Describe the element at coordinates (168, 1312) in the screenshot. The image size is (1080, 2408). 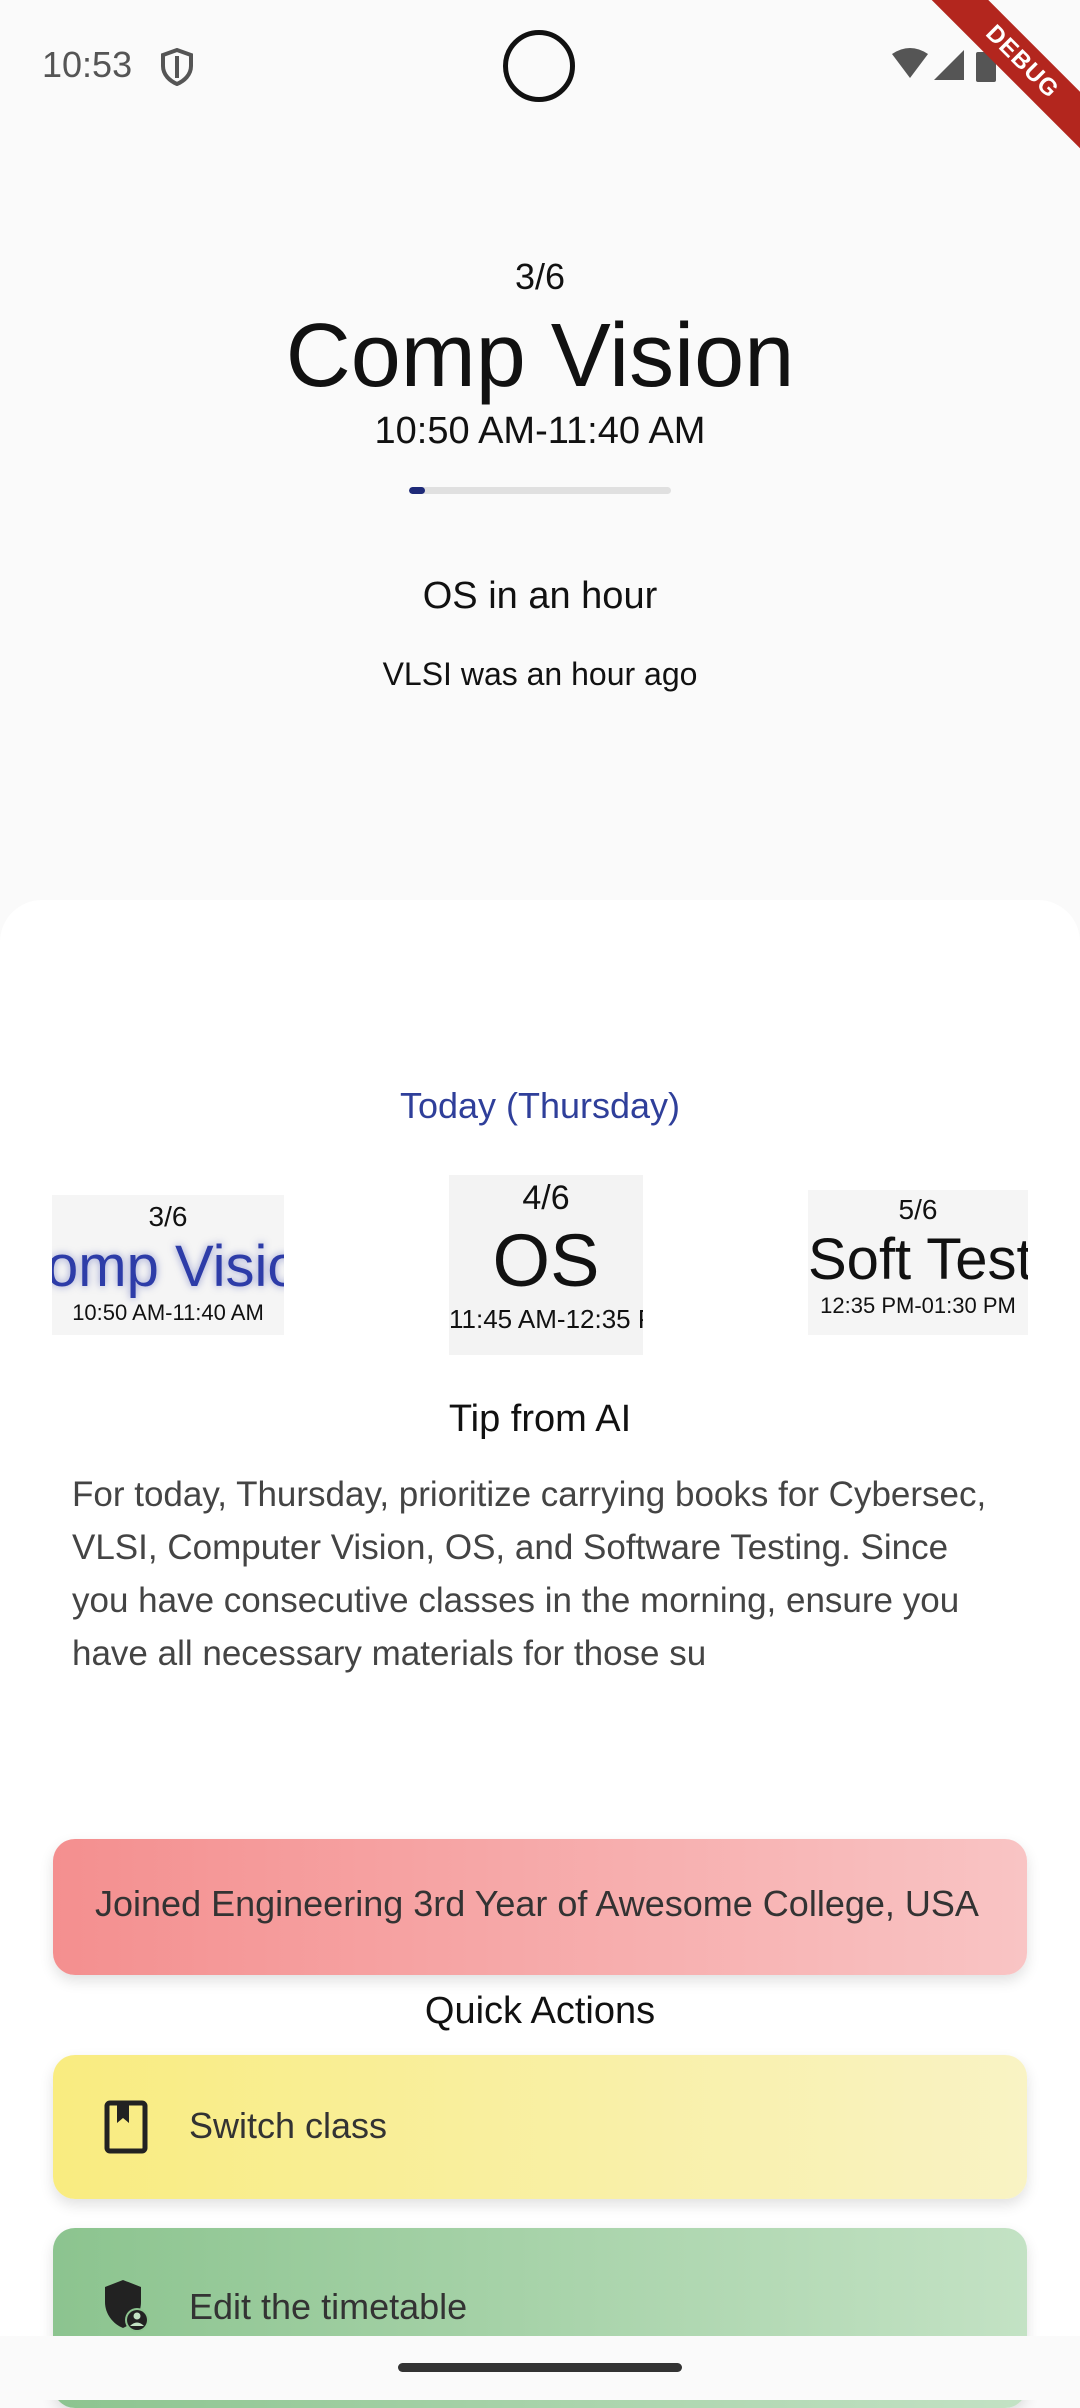
I see `class-card-time: 10:50 AM-11:40 AM` at that location.